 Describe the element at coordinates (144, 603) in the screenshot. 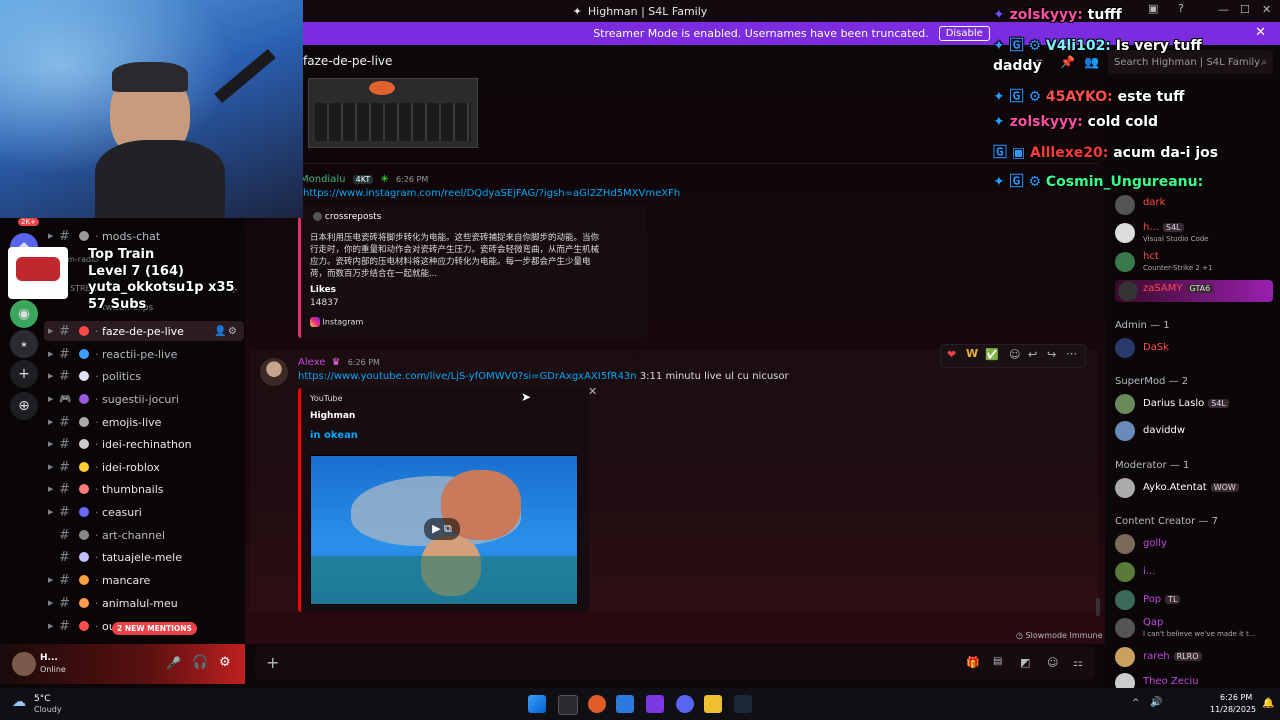

I see `channel-animalul-meu: ▶ # · animalul-meu` at that location.